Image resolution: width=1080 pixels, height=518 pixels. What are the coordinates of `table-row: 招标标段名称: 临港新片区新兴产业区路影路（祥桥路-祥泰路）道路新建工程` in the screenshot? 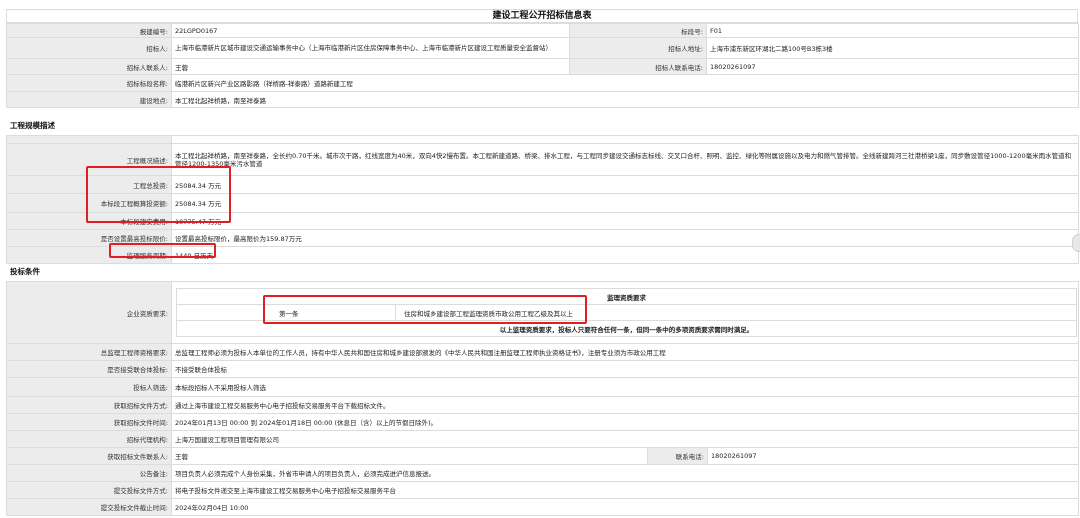 It's located at (542, 83).